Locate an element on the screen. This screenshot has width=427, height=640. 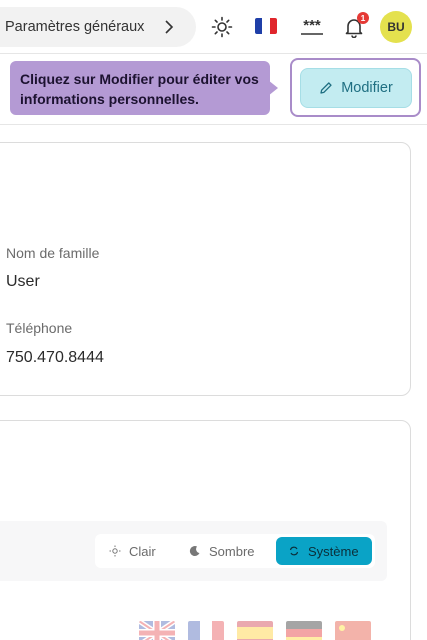
chinese-flag-icon is located at coordinates (353, 630).